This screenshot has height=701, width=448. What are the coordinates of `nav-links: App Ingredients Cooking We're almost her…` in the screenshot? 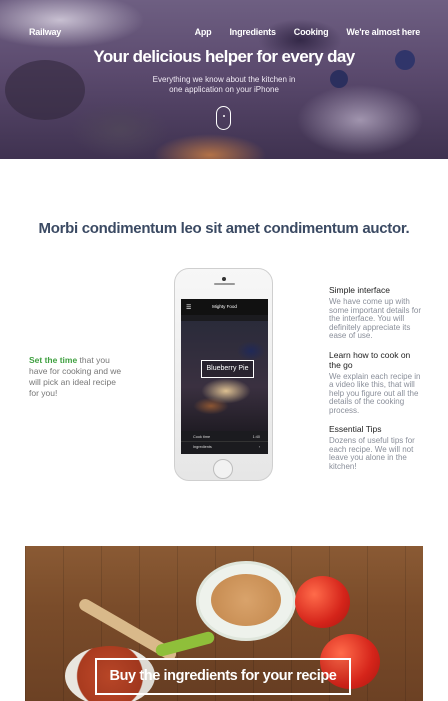 It's located at (299, 32).